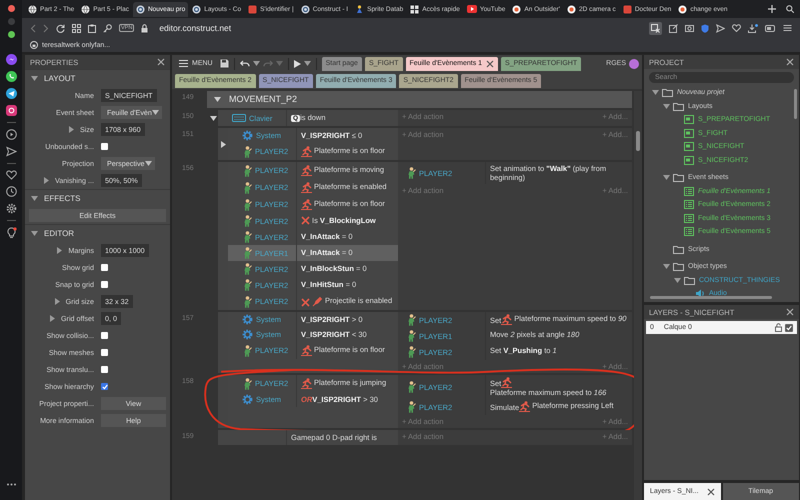  I want to click on sliders-icon, so click(787, 28).